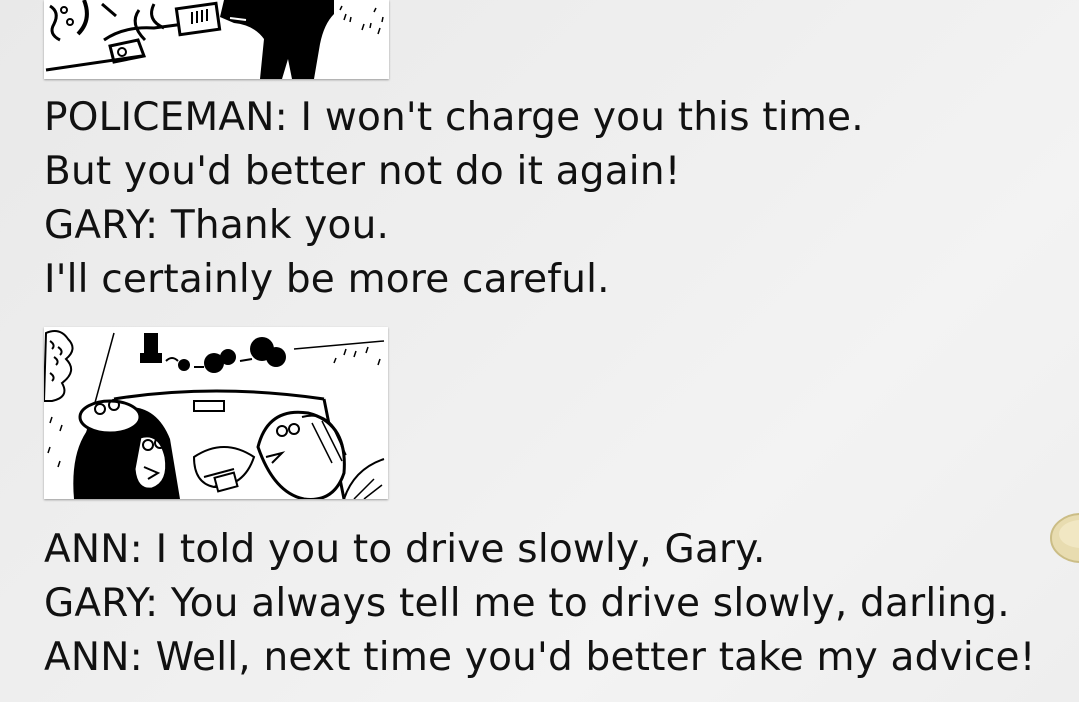 The image size is (1079, 702). What do you see at coordinates (217, 225) in the screenshot?
I see `dialogue-line: GARY: Thank you.` at bounding box center [217, 225].